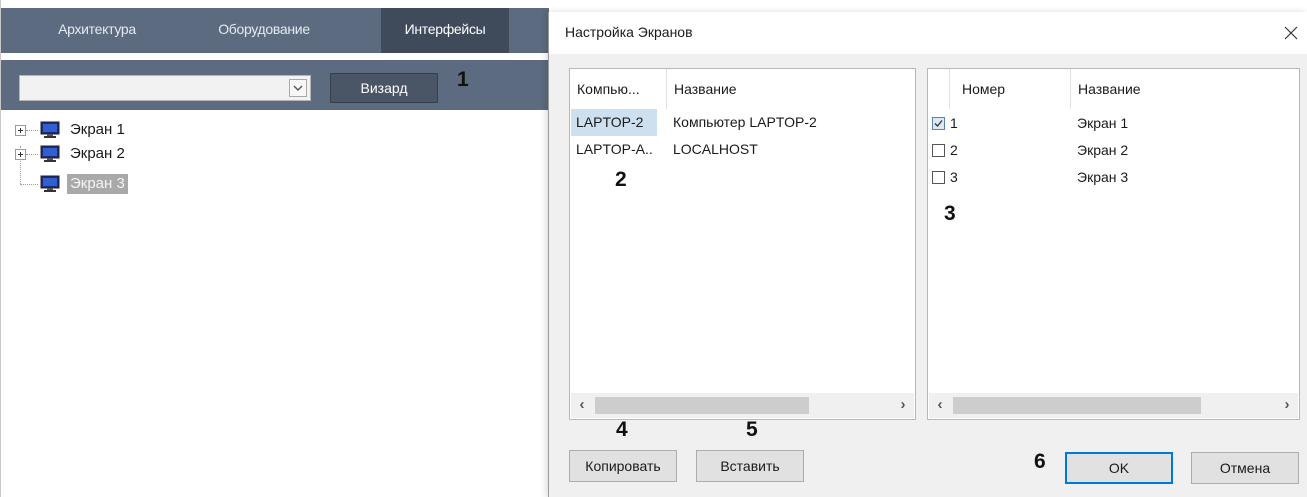  What do you see at coordinates (1005, 123) in the screenshot?
I see `screen-number-cell: 1` at bounding box center [1005, 123].